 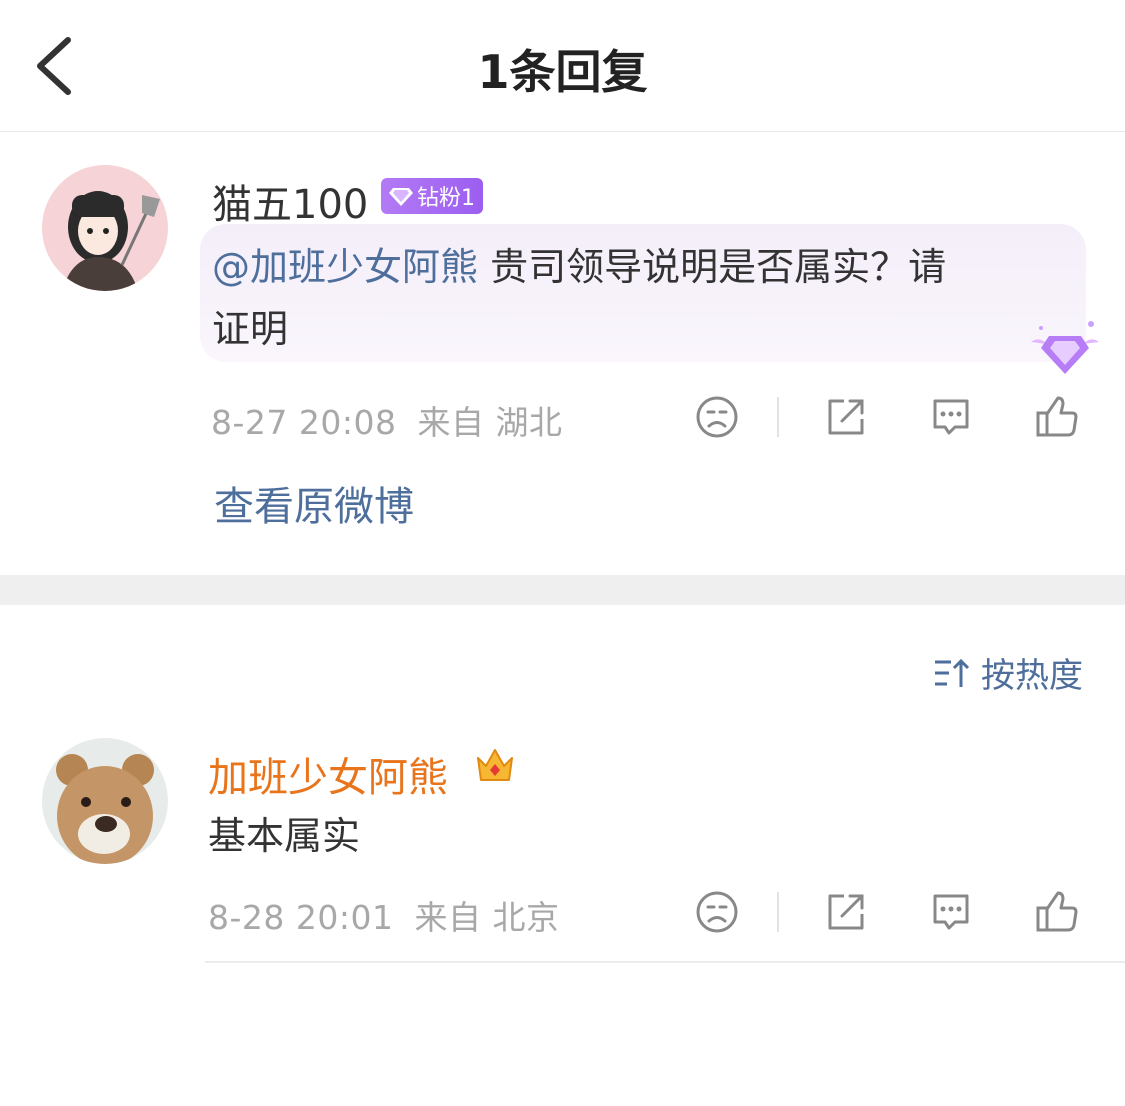 I want to click on reply-text: 基本属实, so click(x=284, y=836).